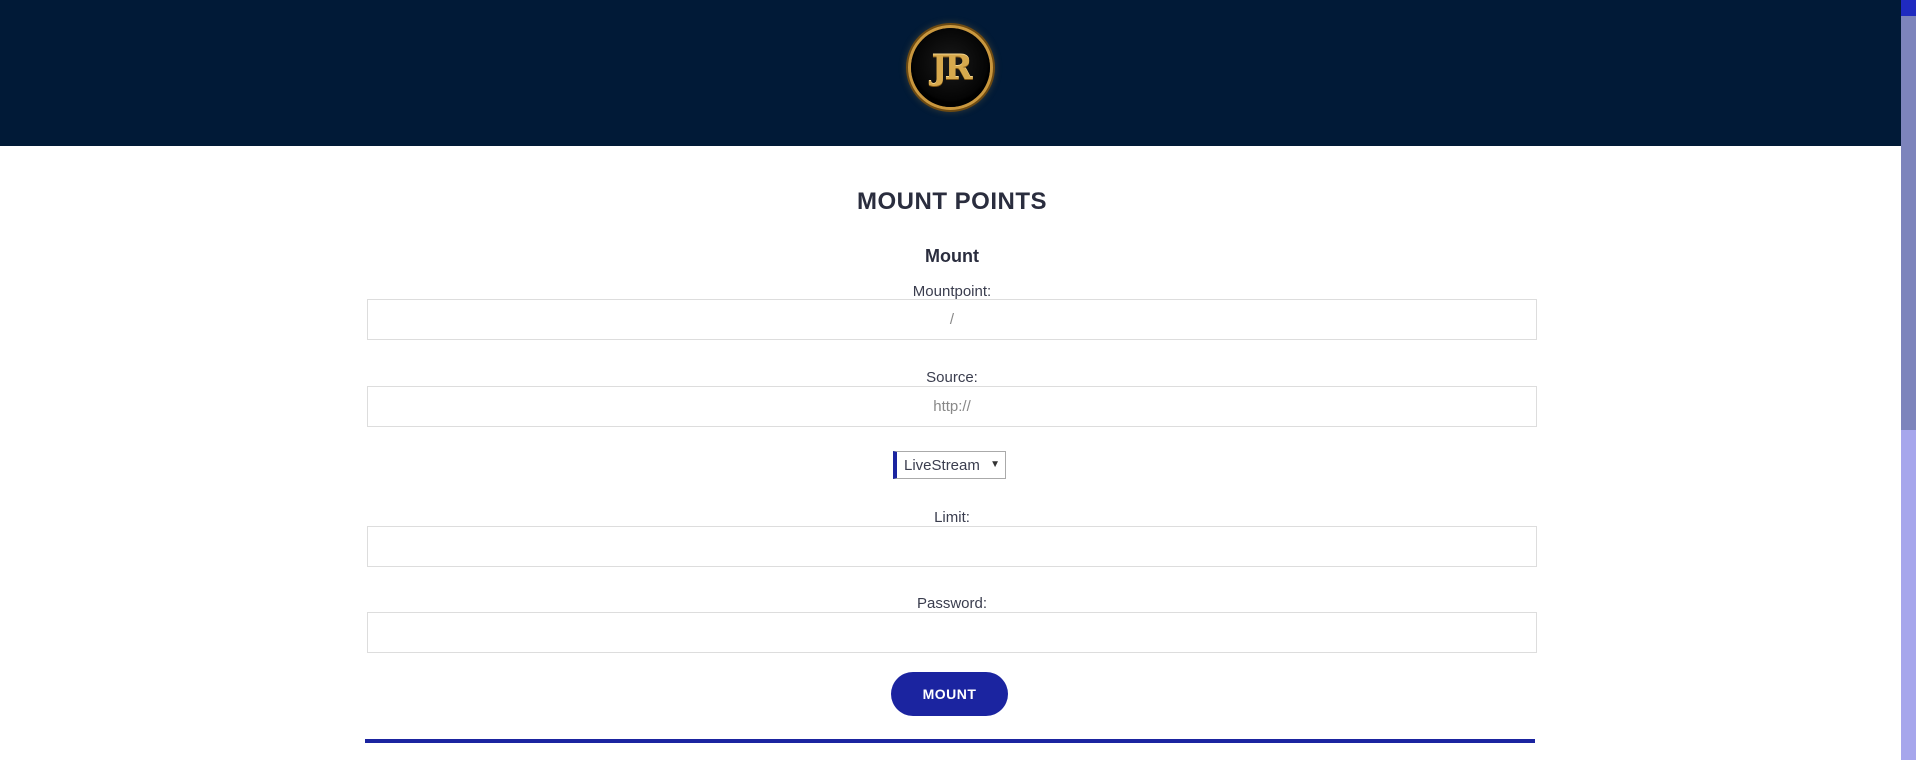  I want to click on section-title: Mount, so click(952, 256).